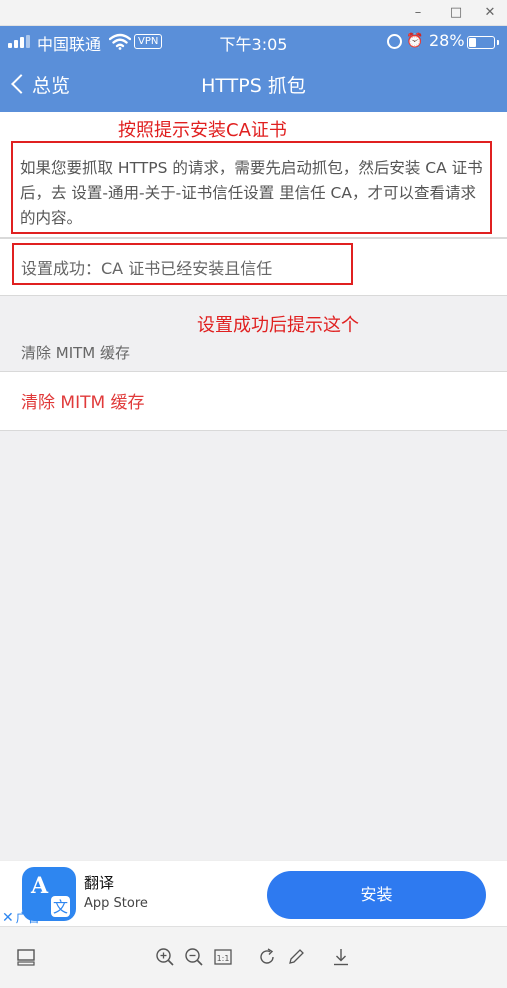 This screenshot has width=507, height=988. I want to click on battery-percent: 28%, so click(447, 40).